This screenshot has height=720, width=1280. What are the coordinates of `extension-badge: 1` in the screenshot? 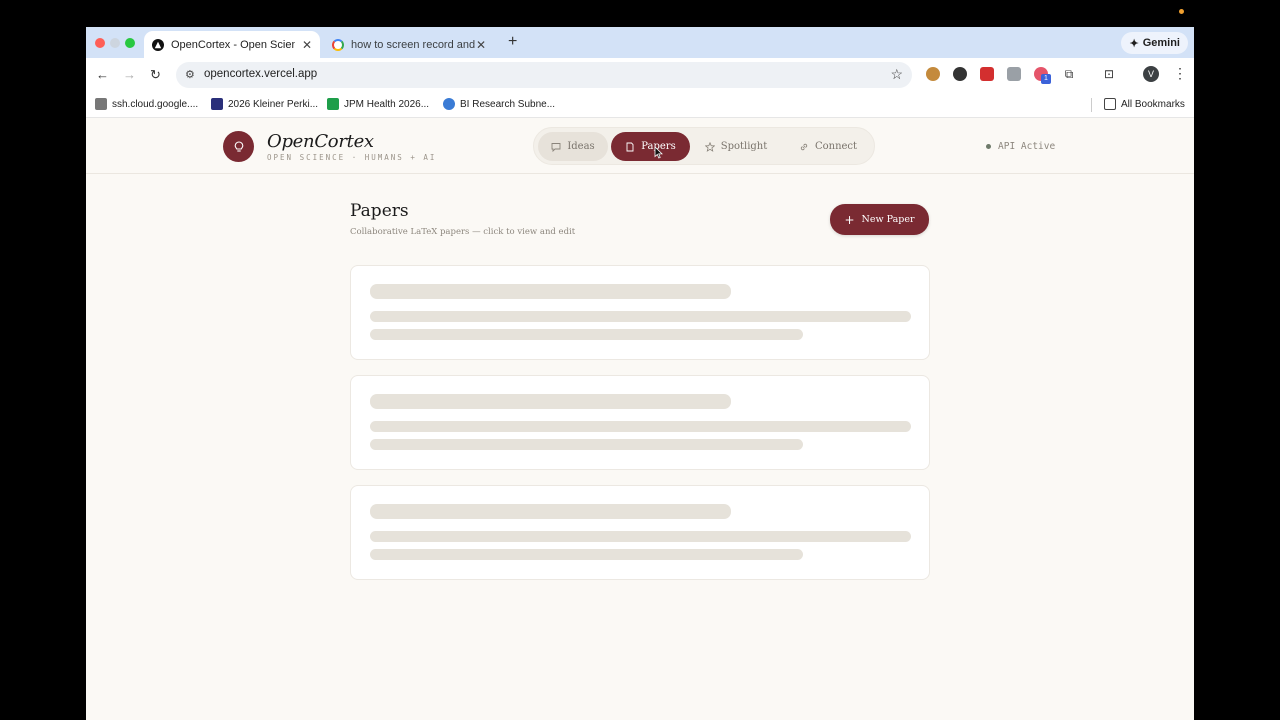 It's located at (1046, 79).